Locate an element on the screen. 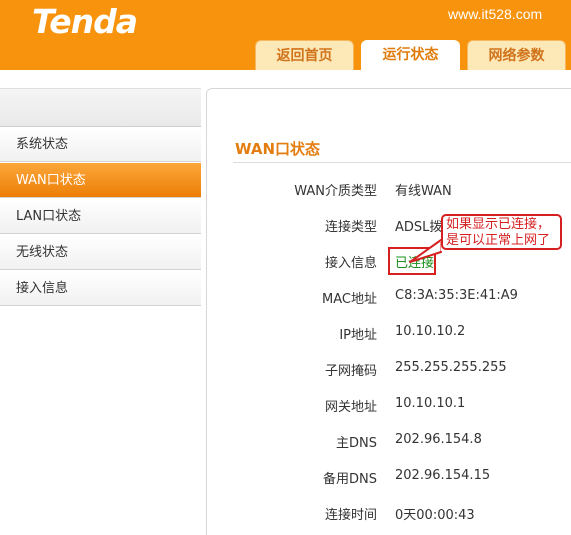 This screenshot has height=535, width=571. annotation-callout: 如果显示已连接， 是可以正常上网了 is located at coordinates (501, 232).